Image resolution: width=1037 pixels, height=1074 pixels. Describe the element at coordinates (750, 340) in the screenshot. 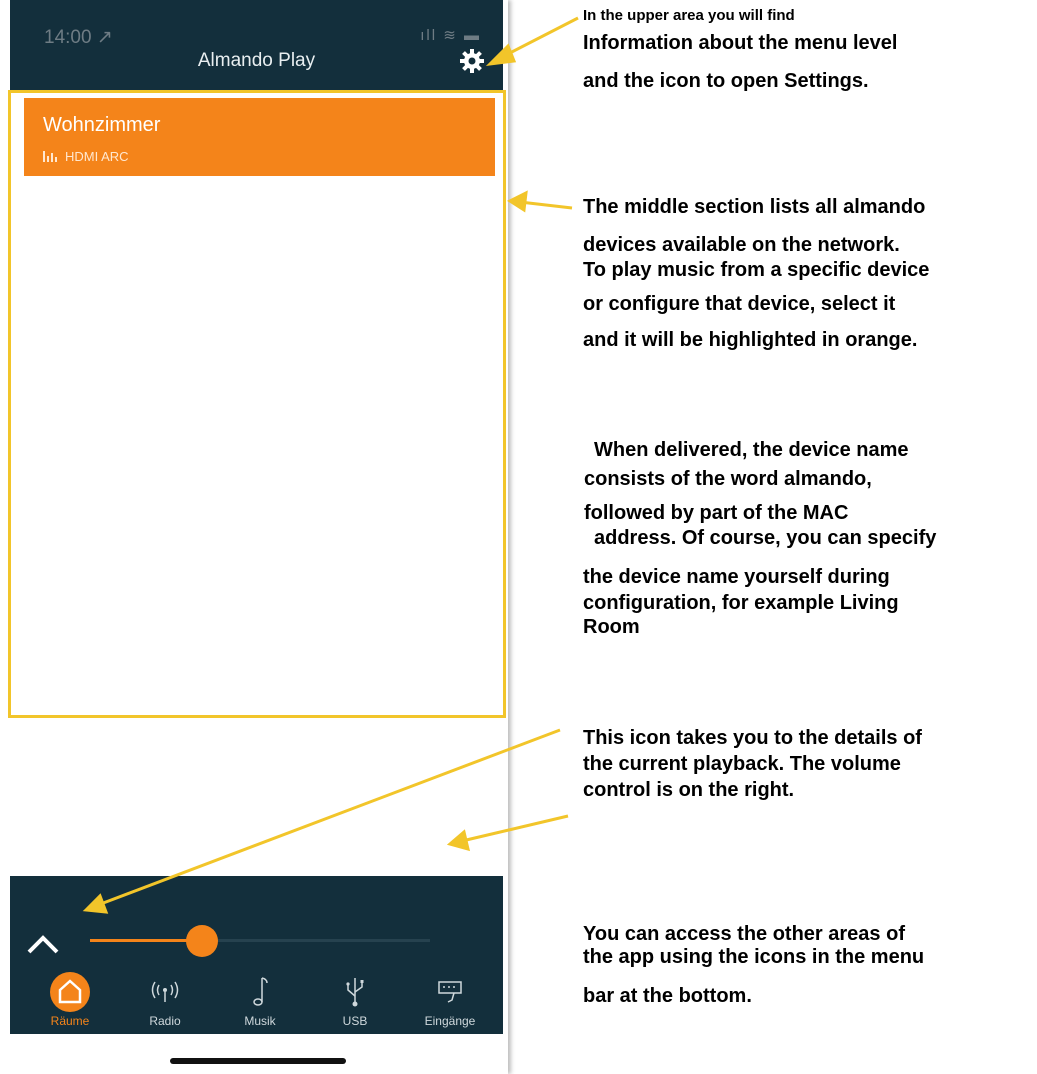

I see `annotation-middle-line5: and it will be highlighted in orange.` at that location.